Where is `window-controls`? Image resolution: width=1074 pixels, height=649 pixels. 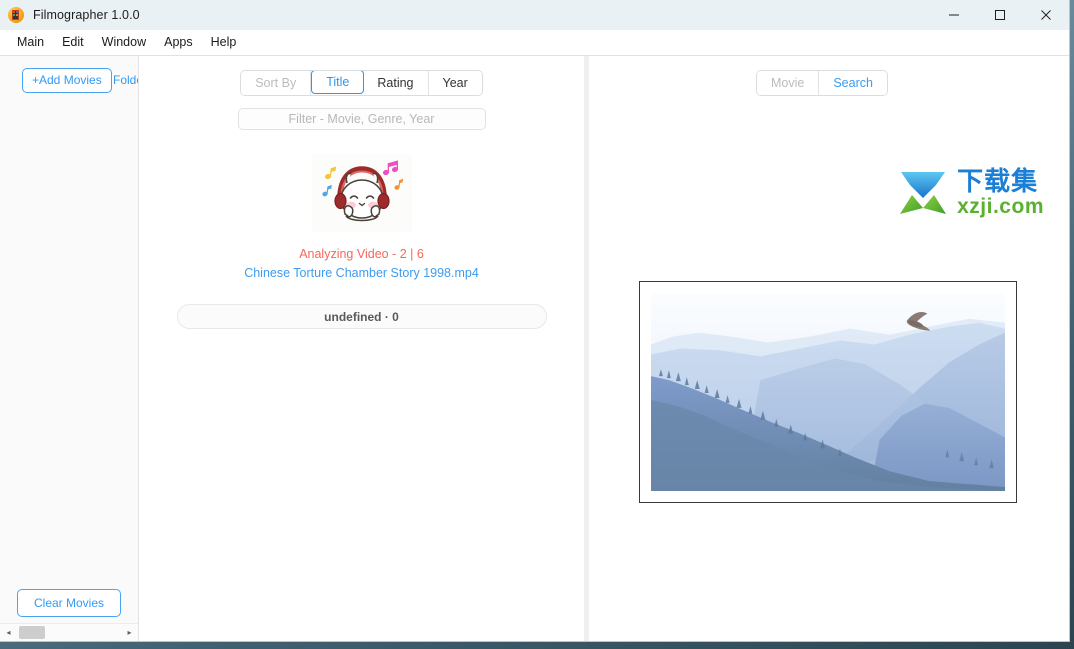 window-controls is located at coordinates (1000, 15).